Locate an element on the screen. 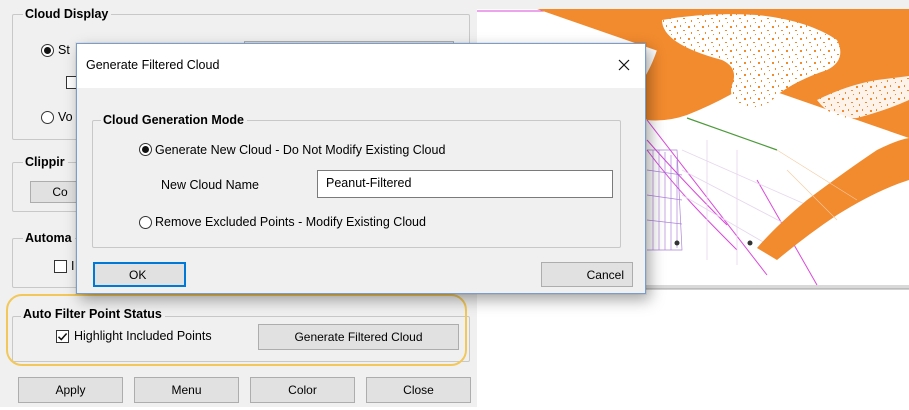 This screenshot has width=909, height=410. apply-label: Apply is located at coordinates (70, 390).